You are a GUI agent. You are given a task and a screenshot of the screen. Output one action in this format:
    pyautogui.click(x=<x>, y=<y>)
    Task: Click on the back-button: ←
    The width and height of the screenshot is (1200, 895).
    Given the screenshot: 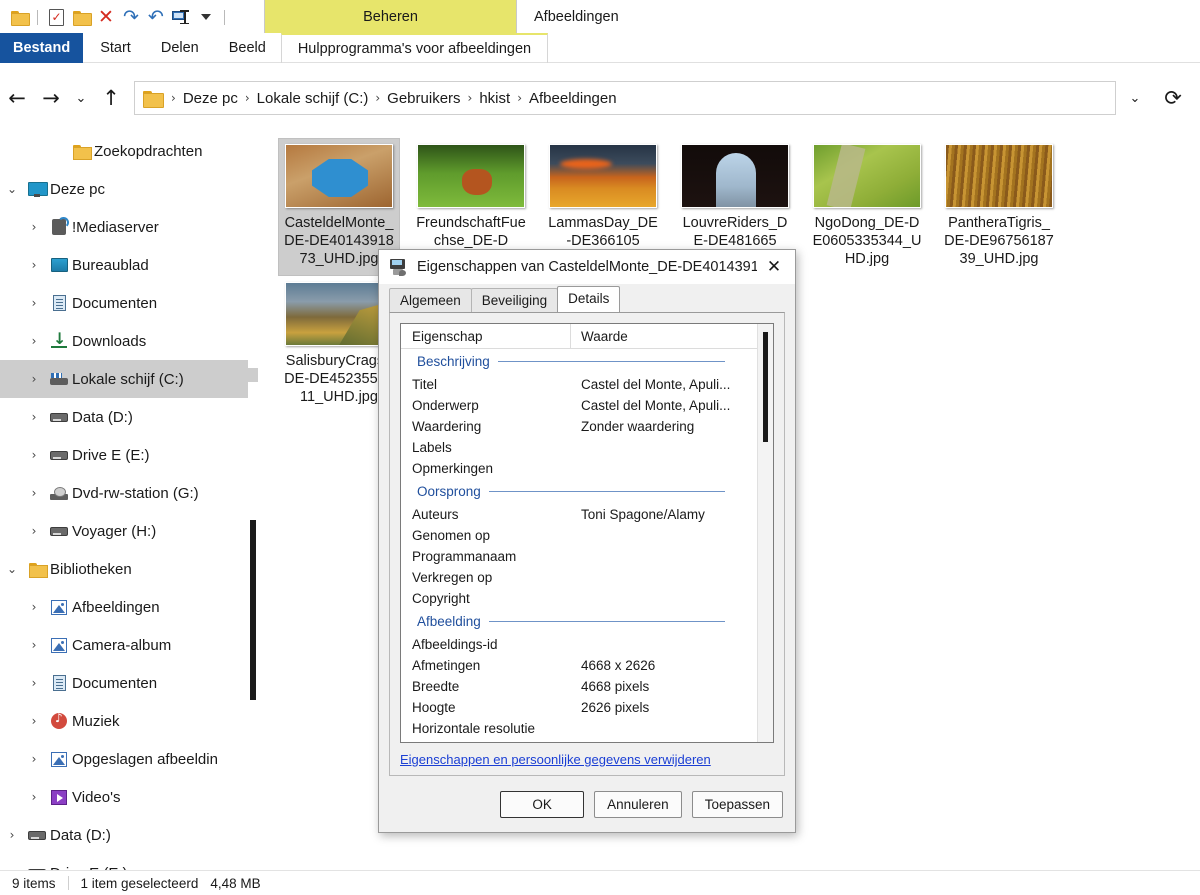 What is the action you would take?
    pyautogui.click(x=17, y=98)
    